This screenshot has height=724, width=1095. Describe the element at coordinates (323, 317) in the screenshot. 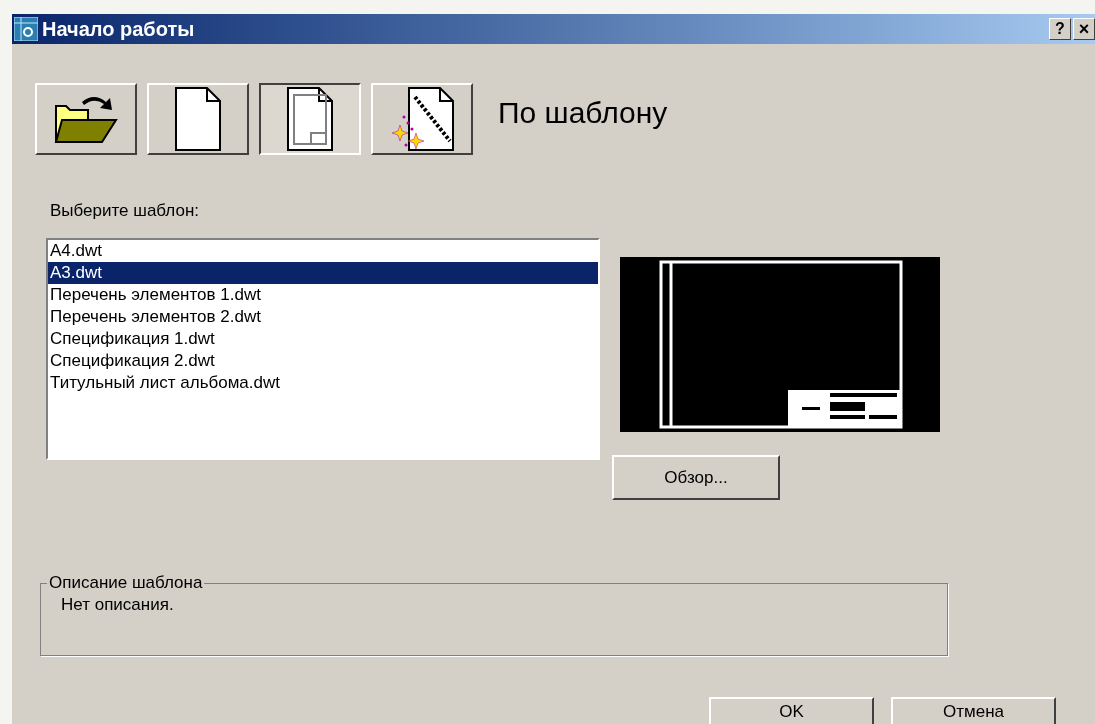

I see `template-item: Перечень элементов 2.dwt` at that location.